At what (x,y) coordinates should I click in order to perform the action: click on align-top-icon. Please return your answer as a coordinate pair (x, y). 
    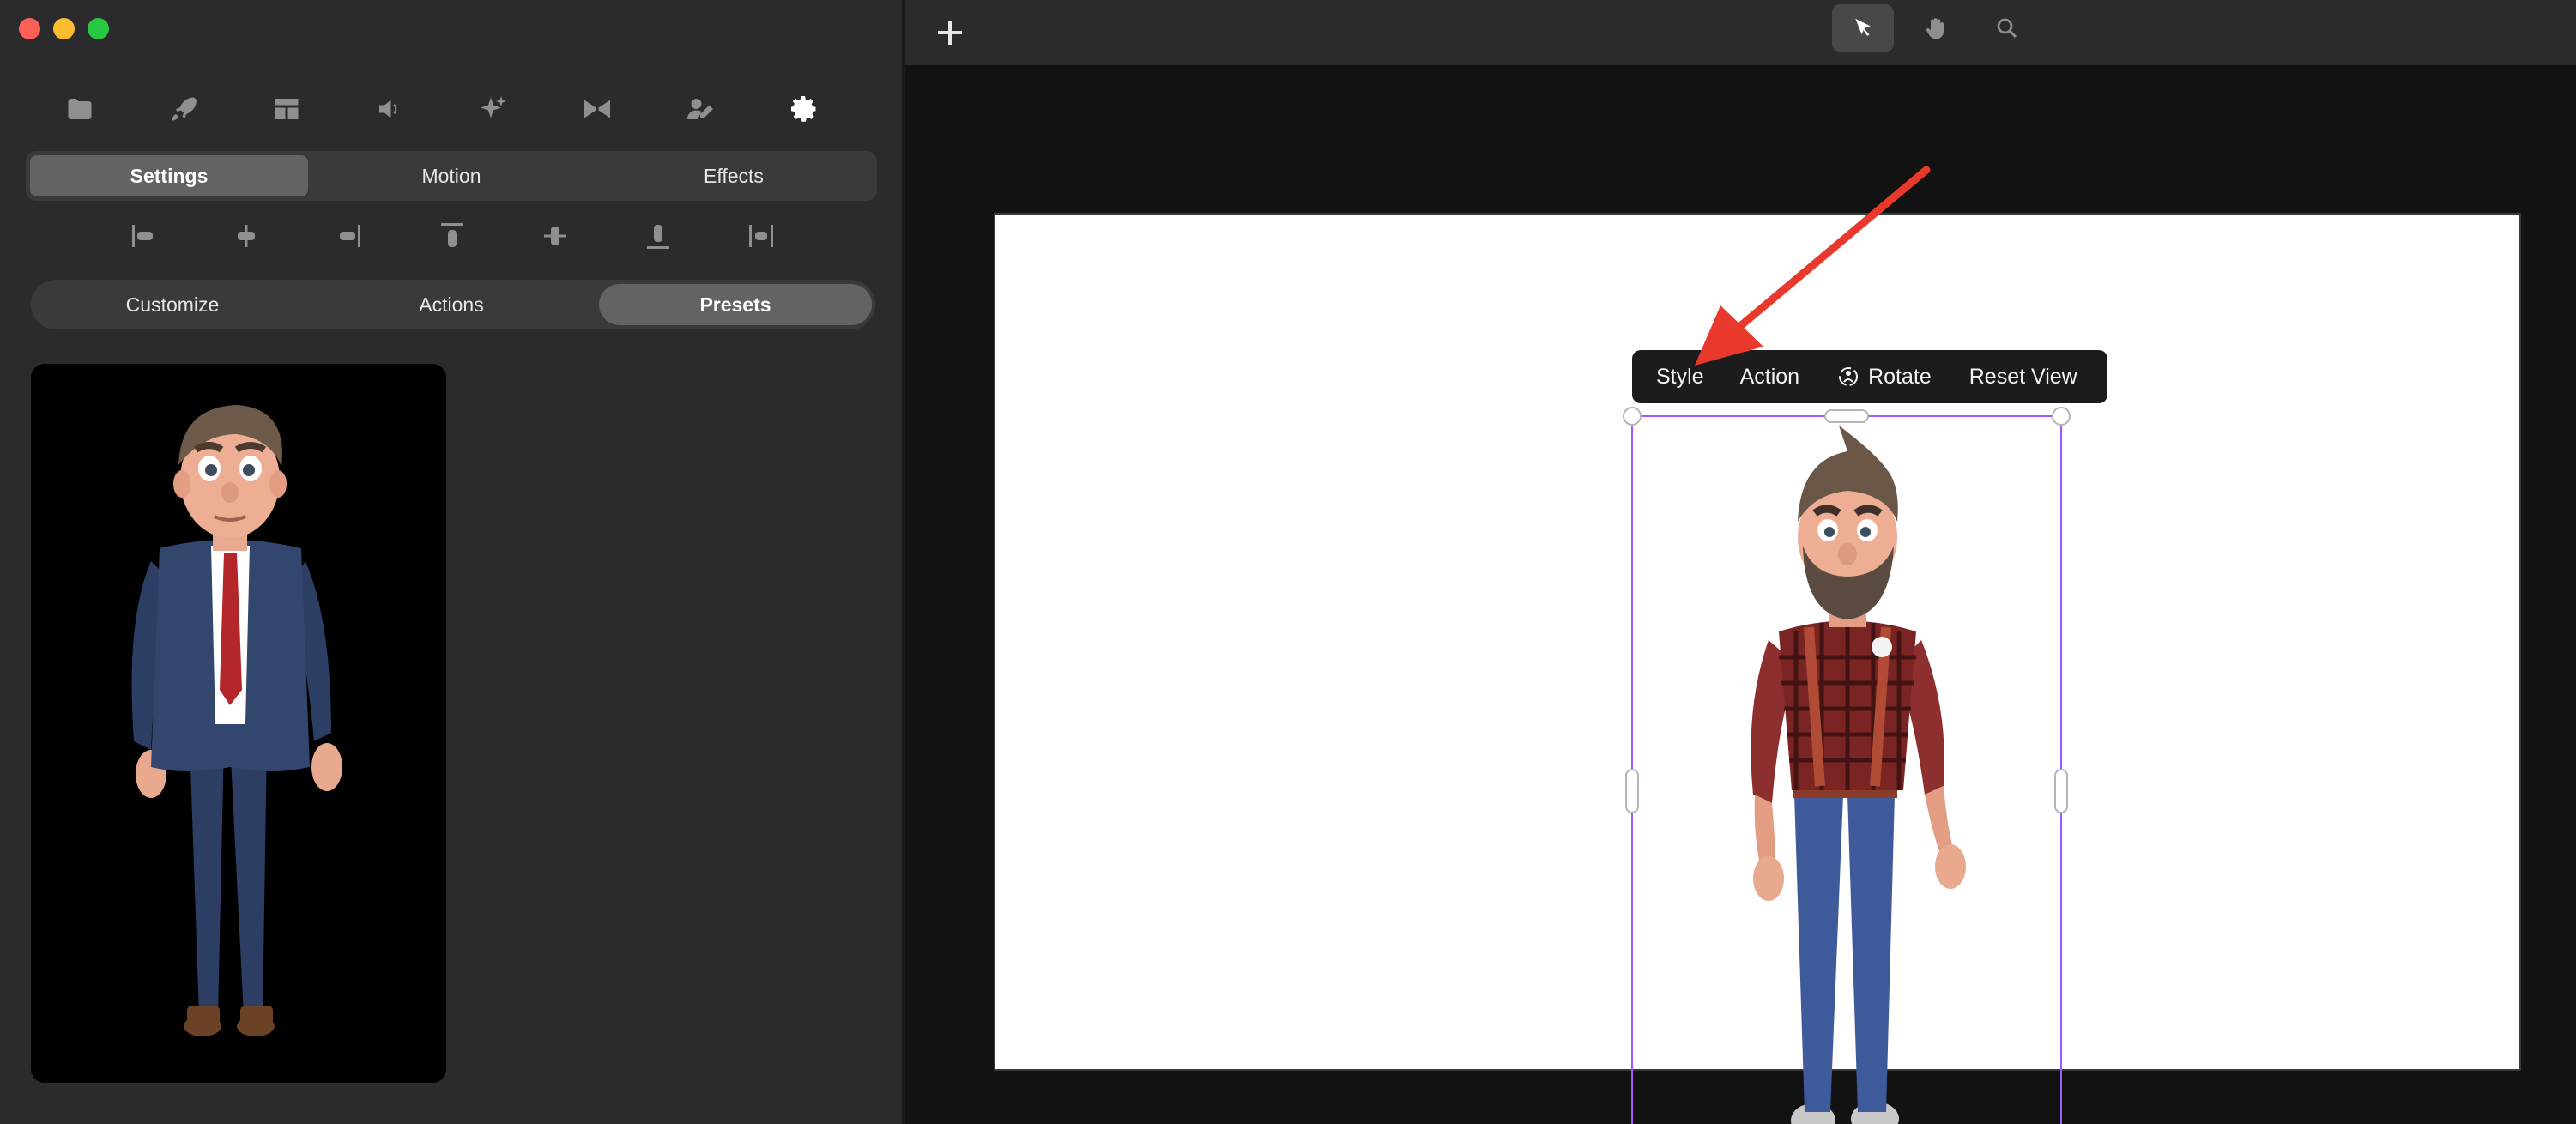
    Looking at the image, I should click on (452, 236).